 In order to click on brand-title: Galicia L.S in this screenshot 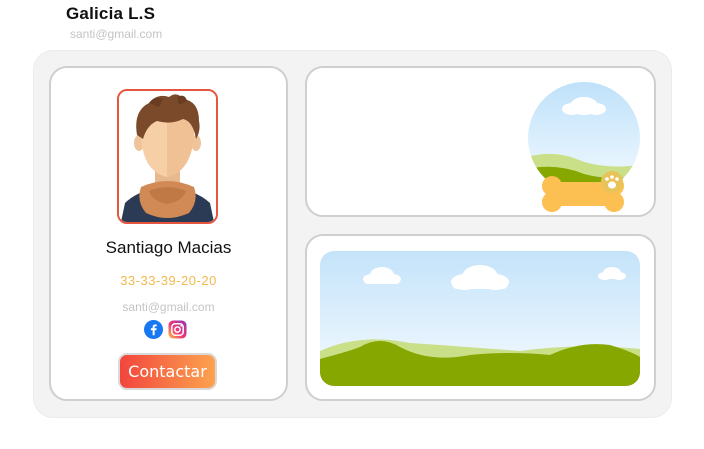, I will do `click(111, 13)`.